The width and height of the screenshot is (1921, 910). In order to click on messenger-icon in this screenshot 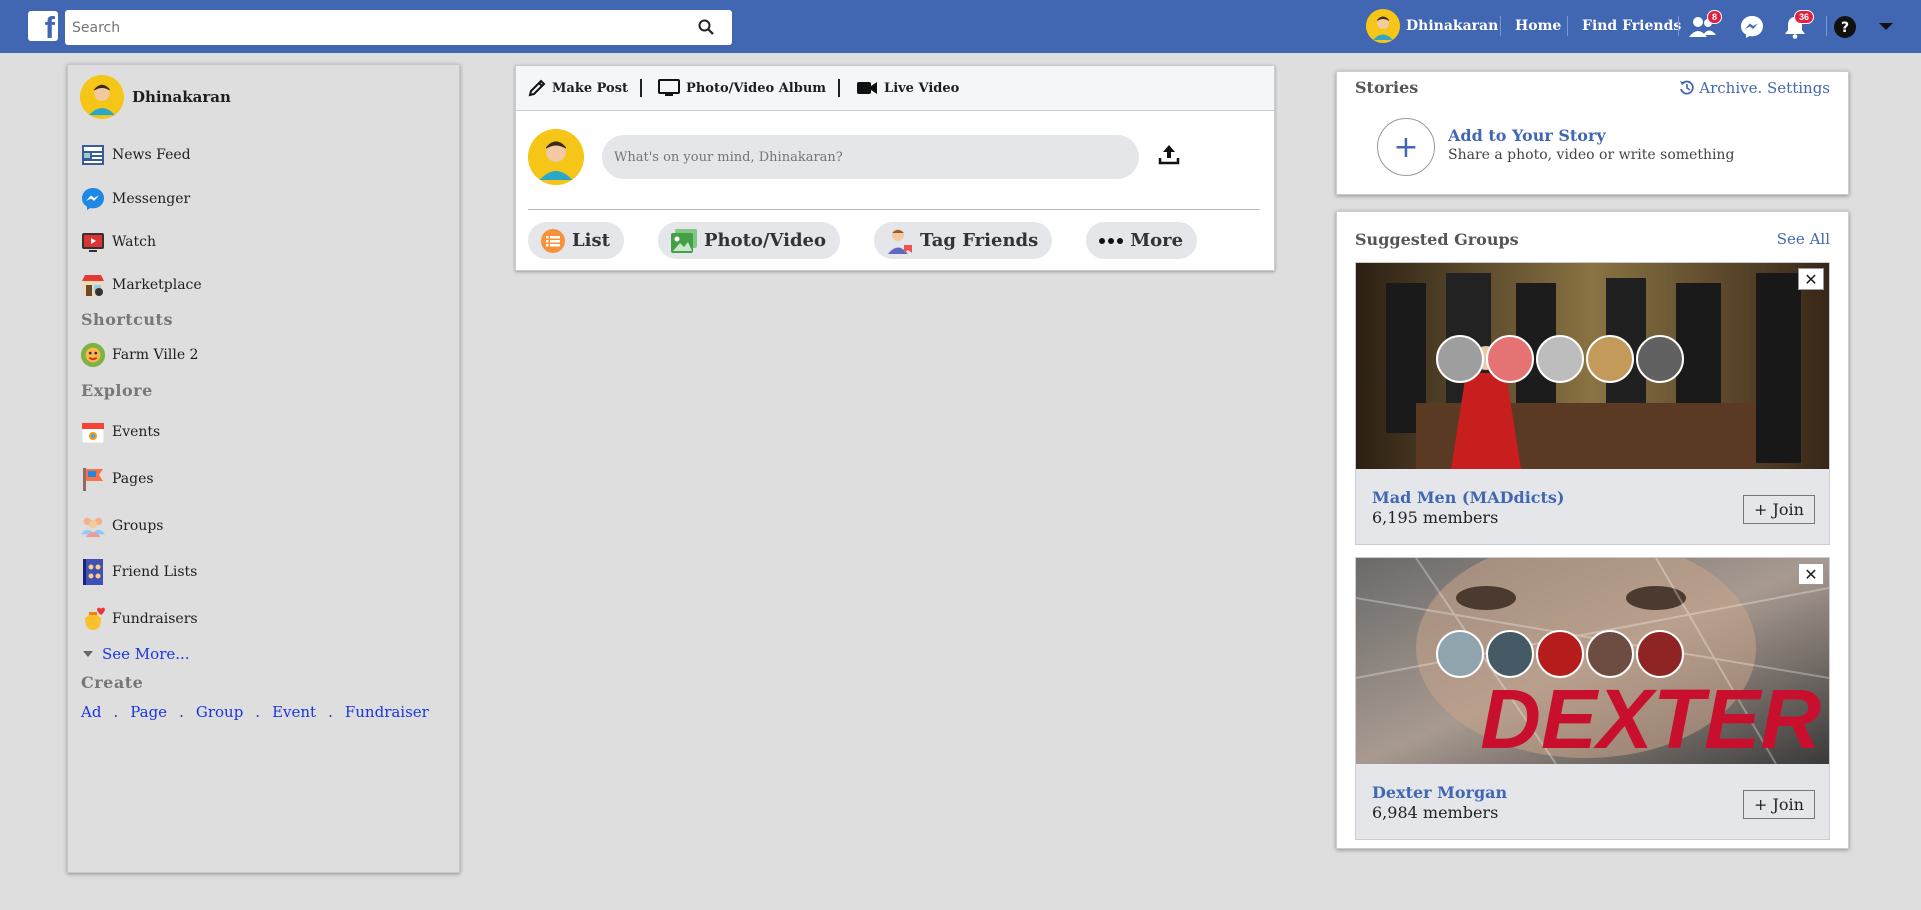, I will do `click(1752, 27)`.